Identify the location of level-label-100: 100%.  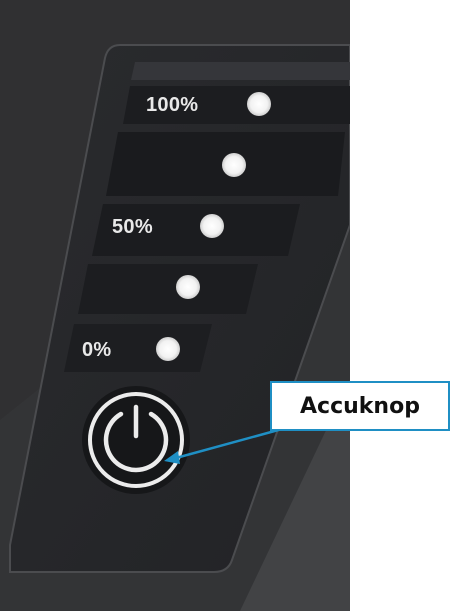
(172, 105).